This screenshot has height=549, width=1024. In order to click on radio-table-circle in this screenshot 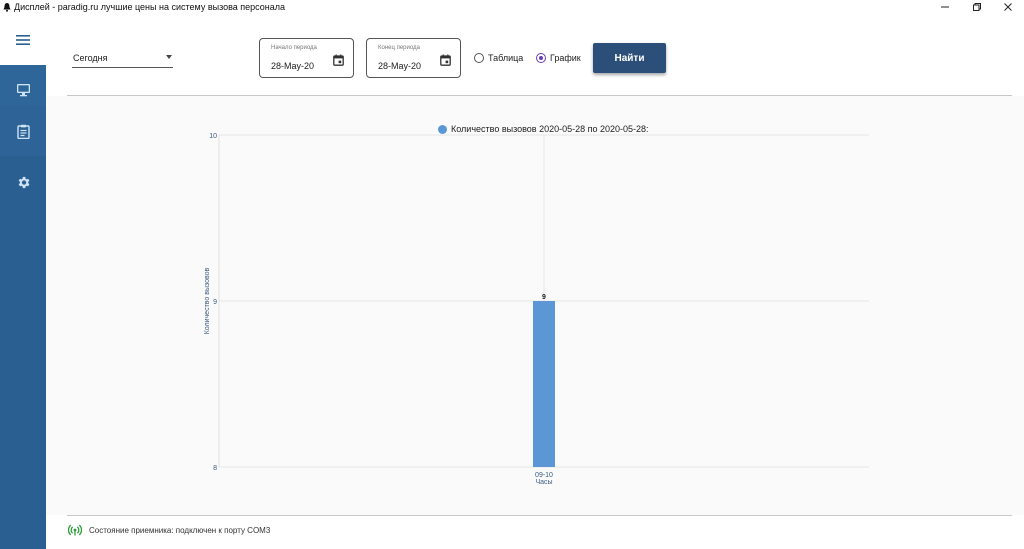, I will do `click(479, 58)`.